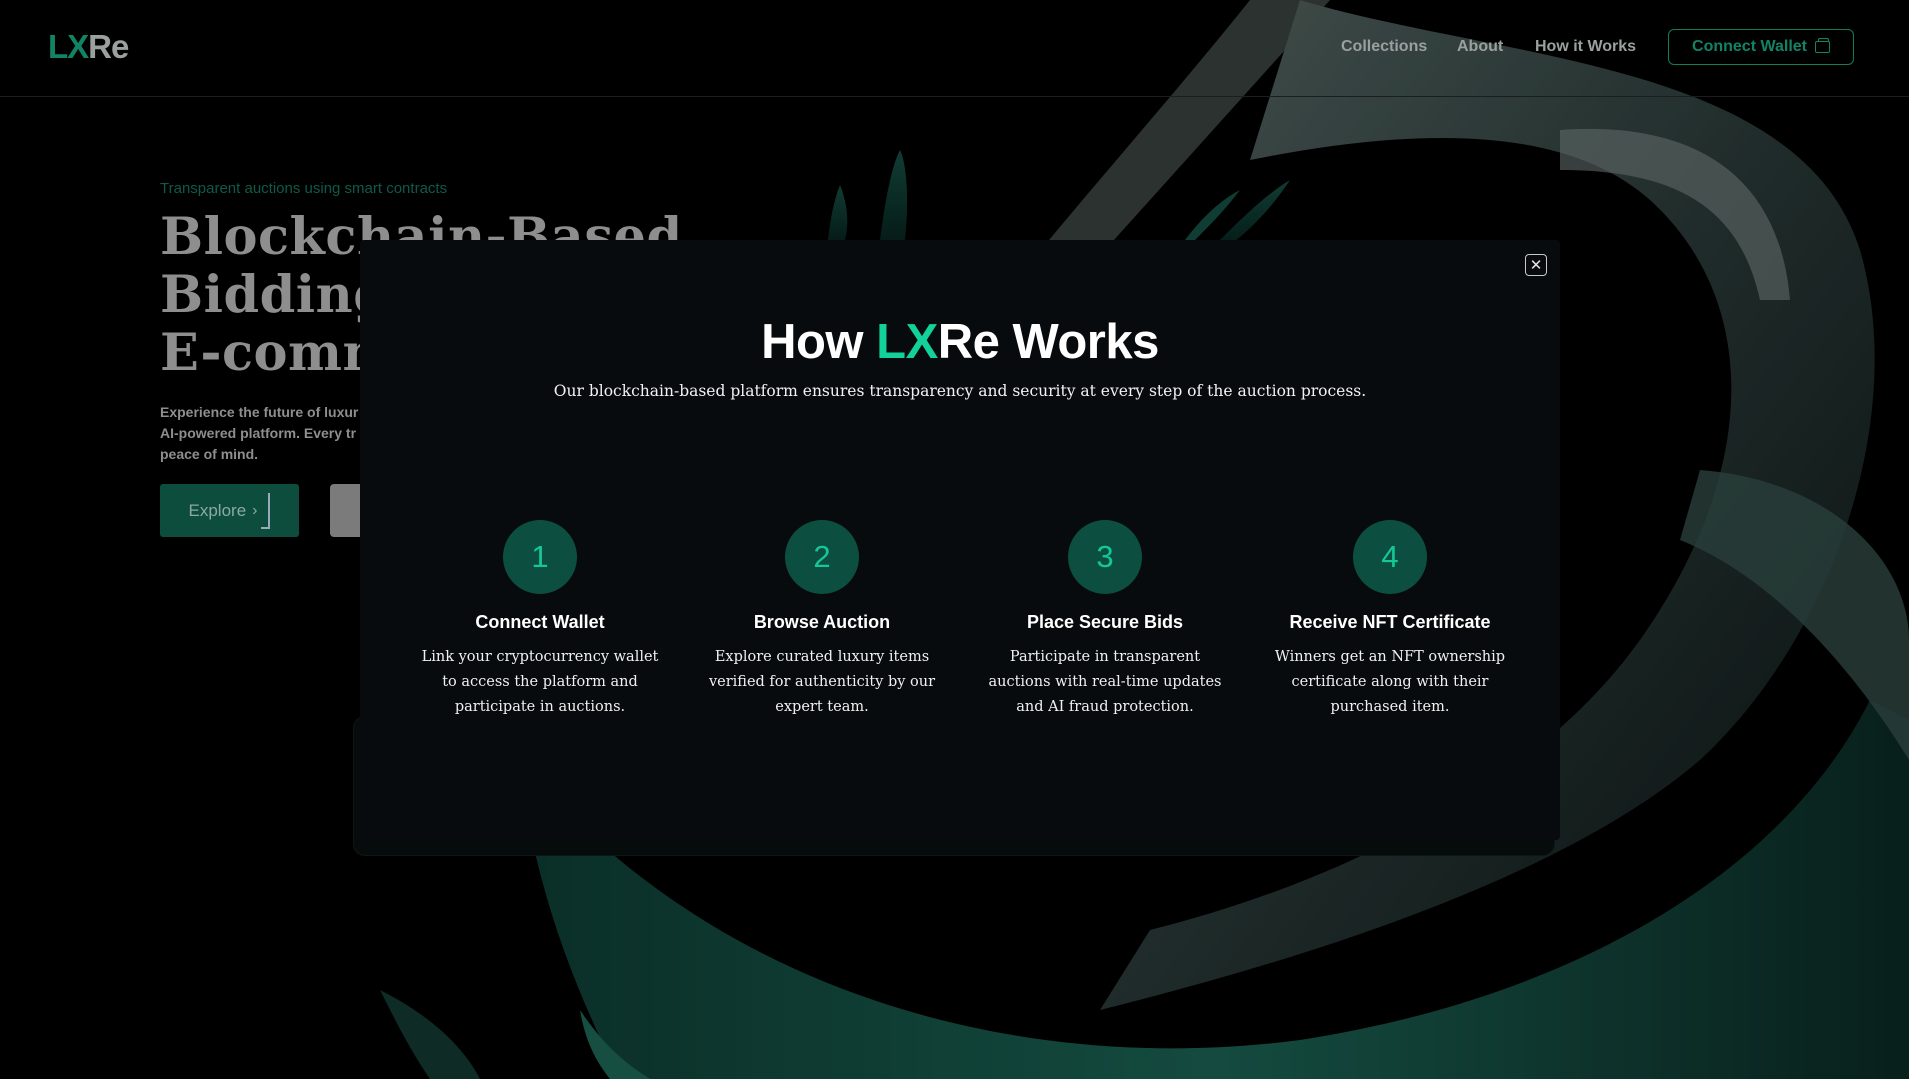 This screenshot has width=1909, height=1079. What do you see at coordinates (822, 557) in the screenshot?
I see `step-number-badge: 2` at bounding box center [822, 557].